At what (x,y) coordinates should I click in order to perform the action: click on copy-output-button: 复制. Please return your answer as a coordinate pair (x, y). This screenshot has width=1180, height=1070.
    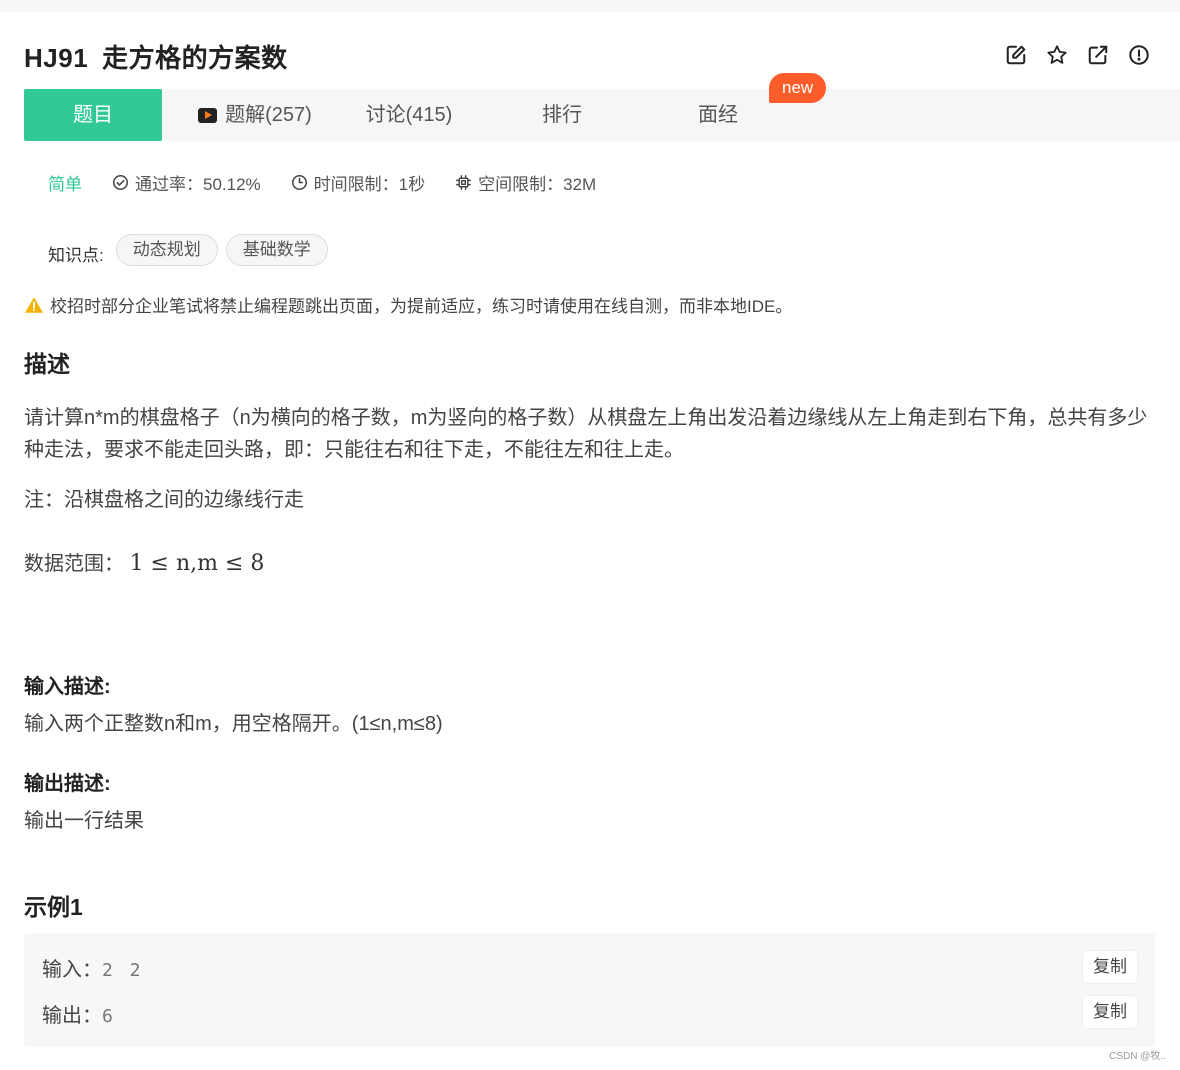
    Looking at the image, I should click on (1110, 1012).